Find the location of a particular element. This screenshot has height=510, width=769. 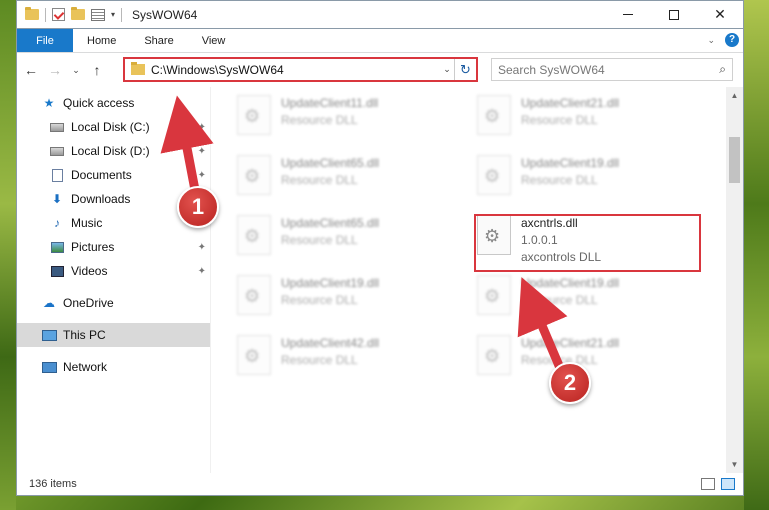

desktop-background-right is located at coordinates (756, 255).